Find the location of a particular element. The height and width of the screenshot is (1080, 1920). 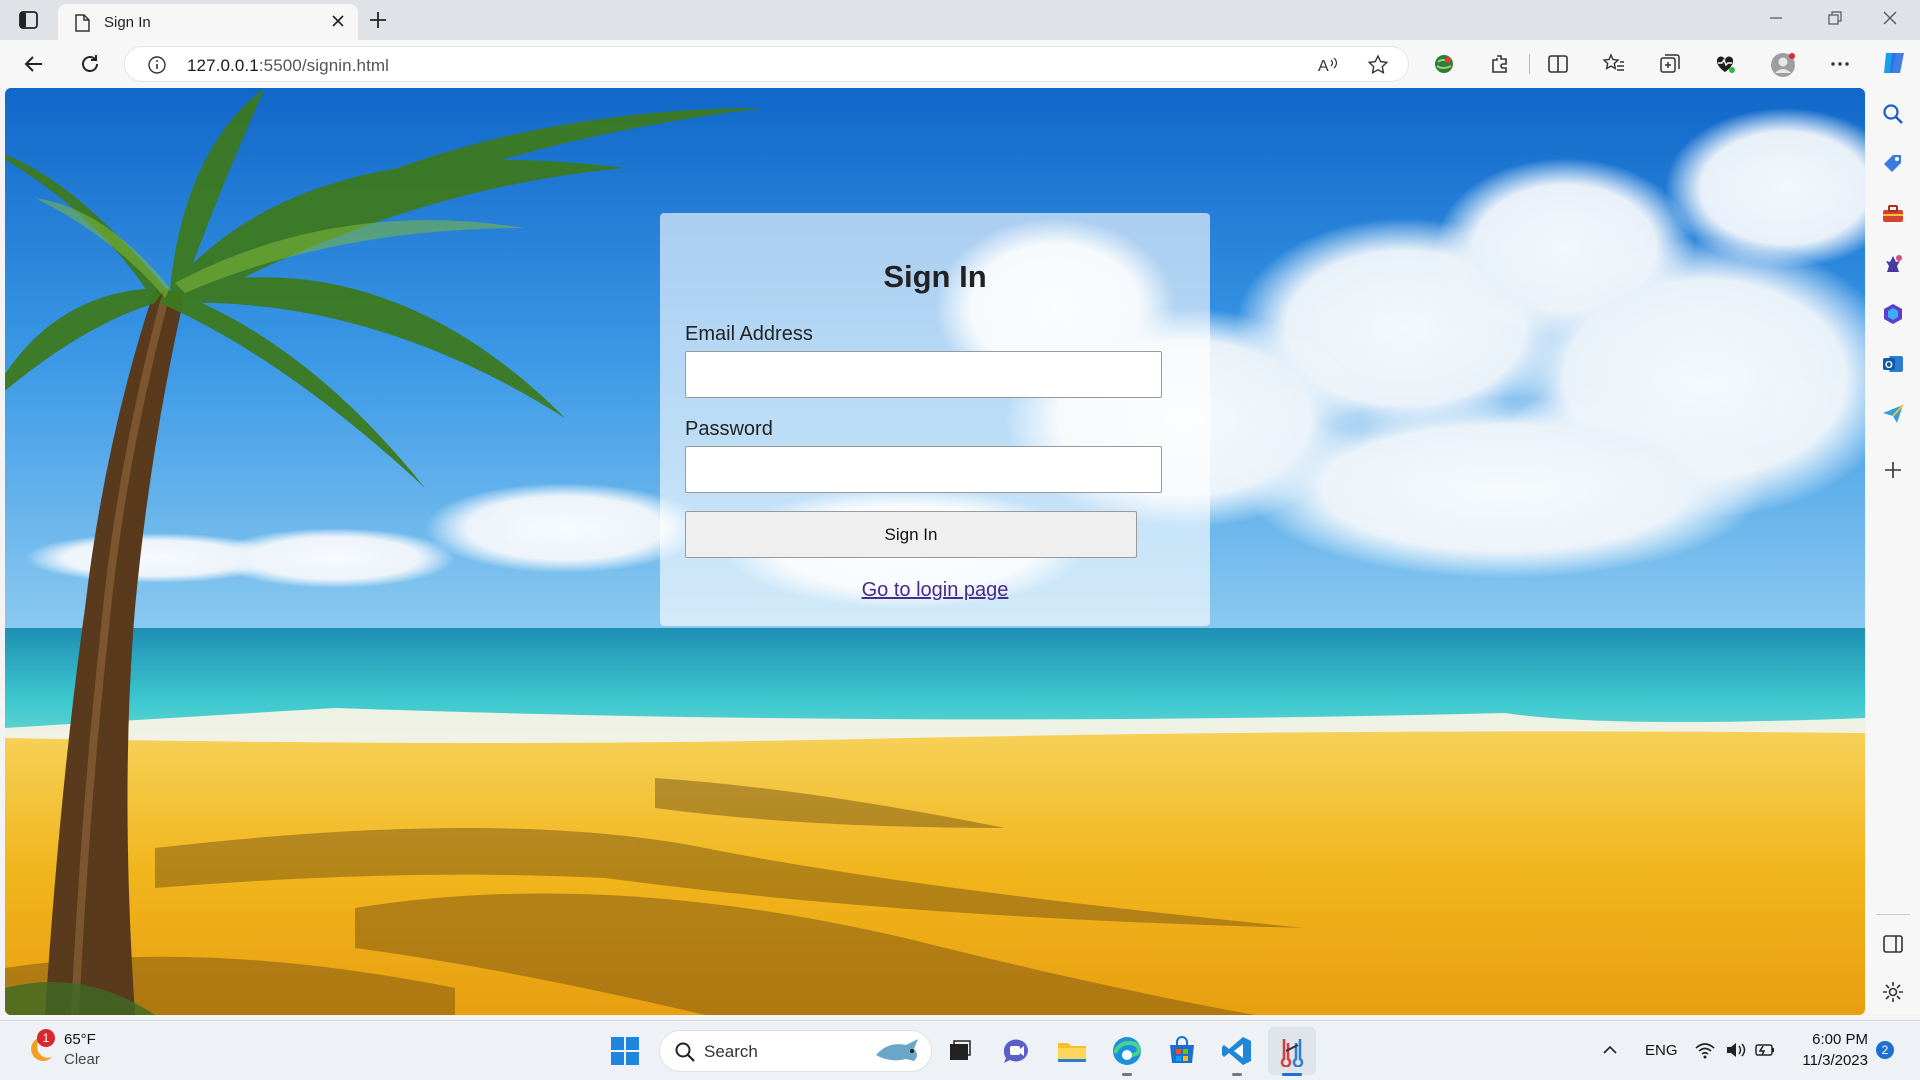

more-options-icon is located at coordinates (1840, 66).